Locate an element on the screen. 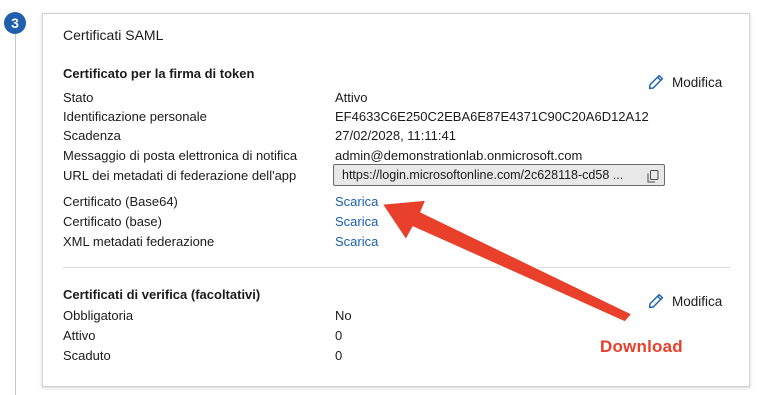  step-connector-line is located at coordinates (15, 214).